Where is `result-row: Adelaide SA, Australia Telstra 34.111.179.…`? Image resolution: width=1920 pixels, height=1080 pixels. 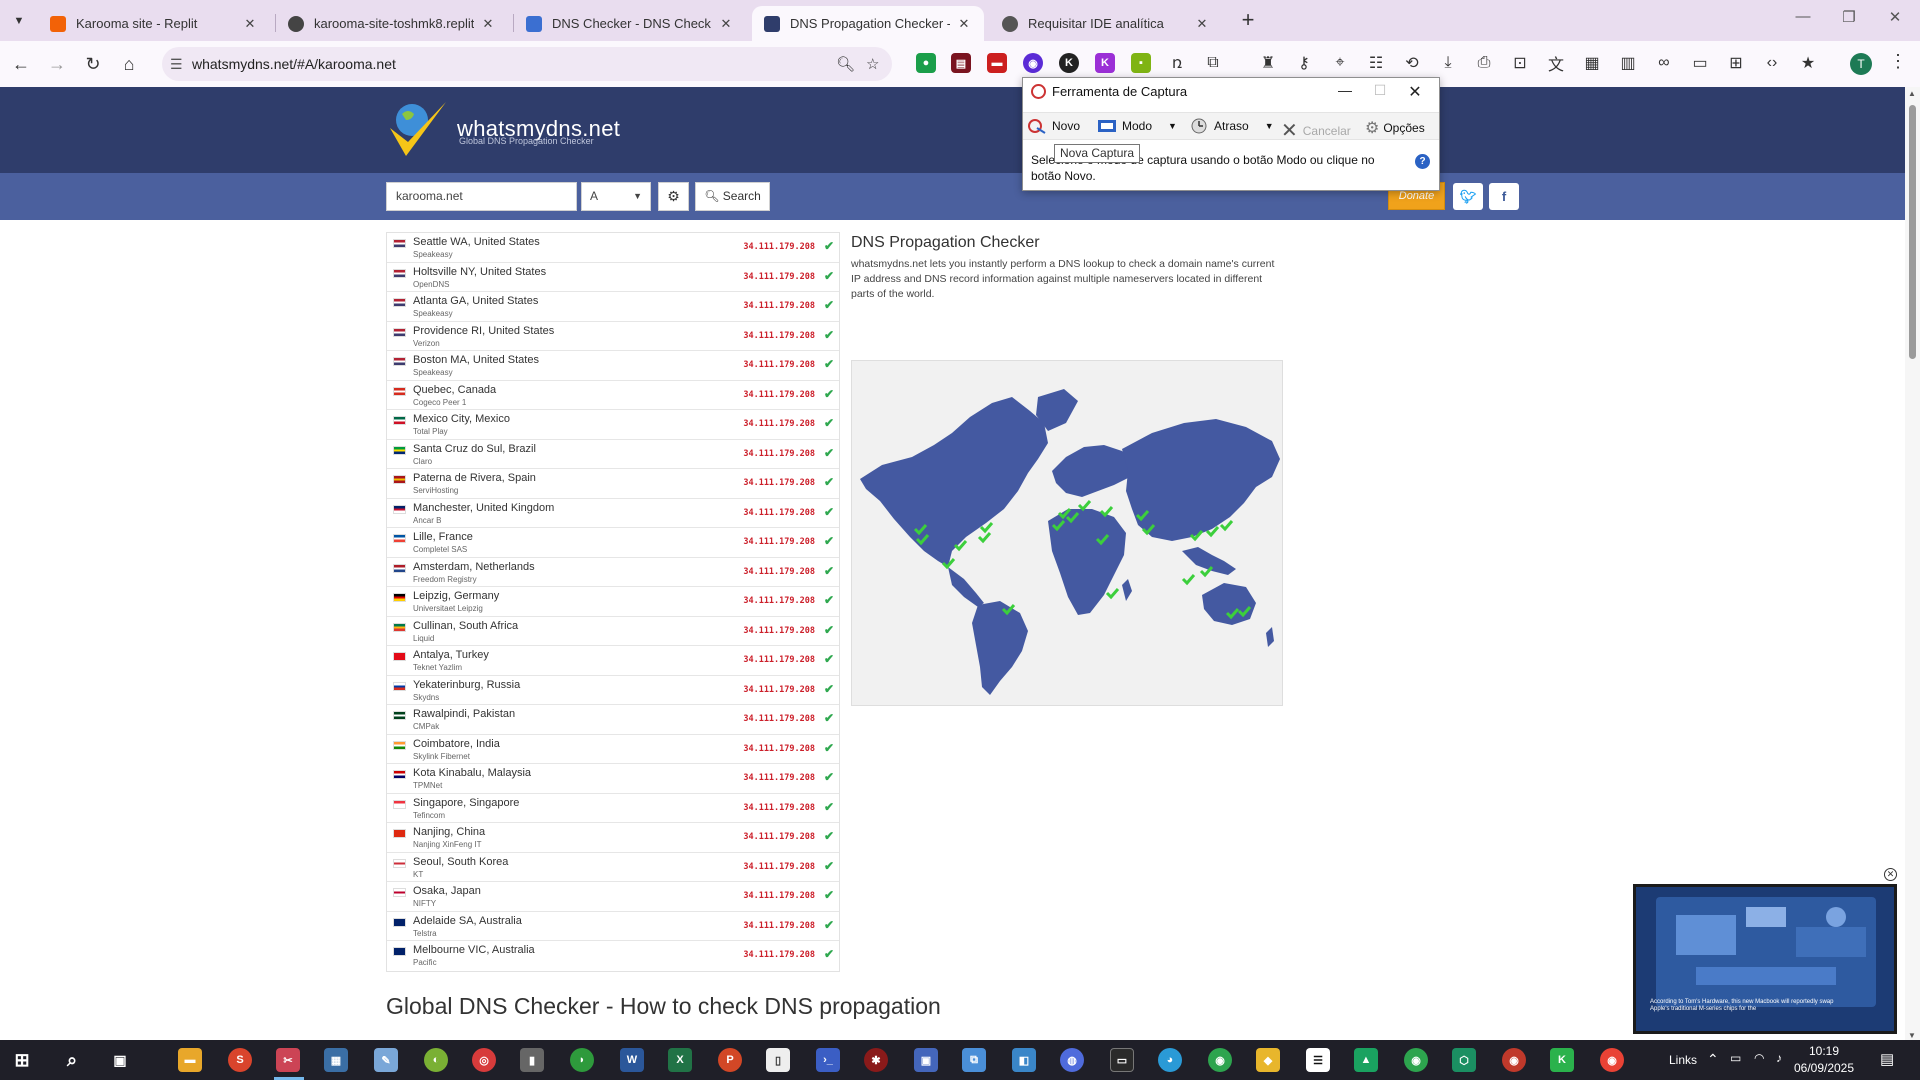
result-row: Adelaide SA, Australia Telstra 34.111.179.… is located at coordinates (613, 926).